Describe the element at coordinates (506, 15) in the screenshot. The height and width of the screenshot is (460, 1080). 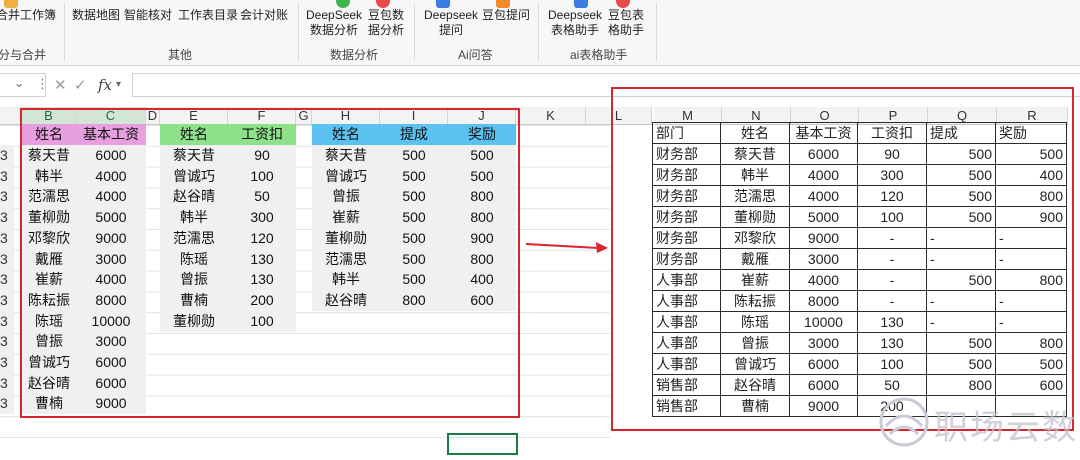
I see `doubao-ask-button: 豆包提问` at that location.